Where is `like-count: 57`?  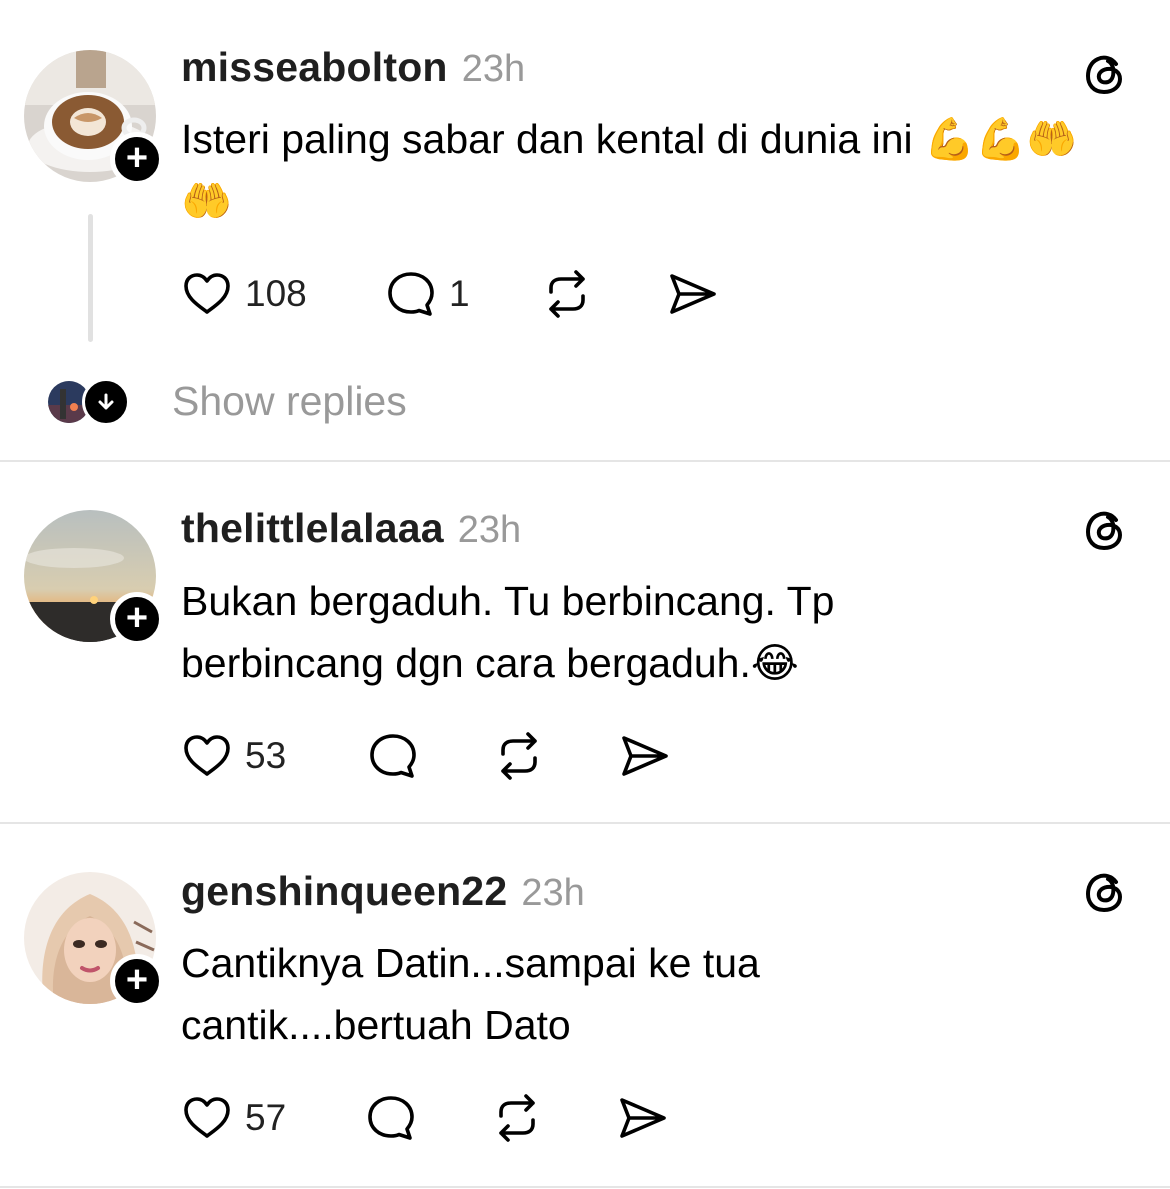
like-count: 57 is located at coordinates (266, 1117).